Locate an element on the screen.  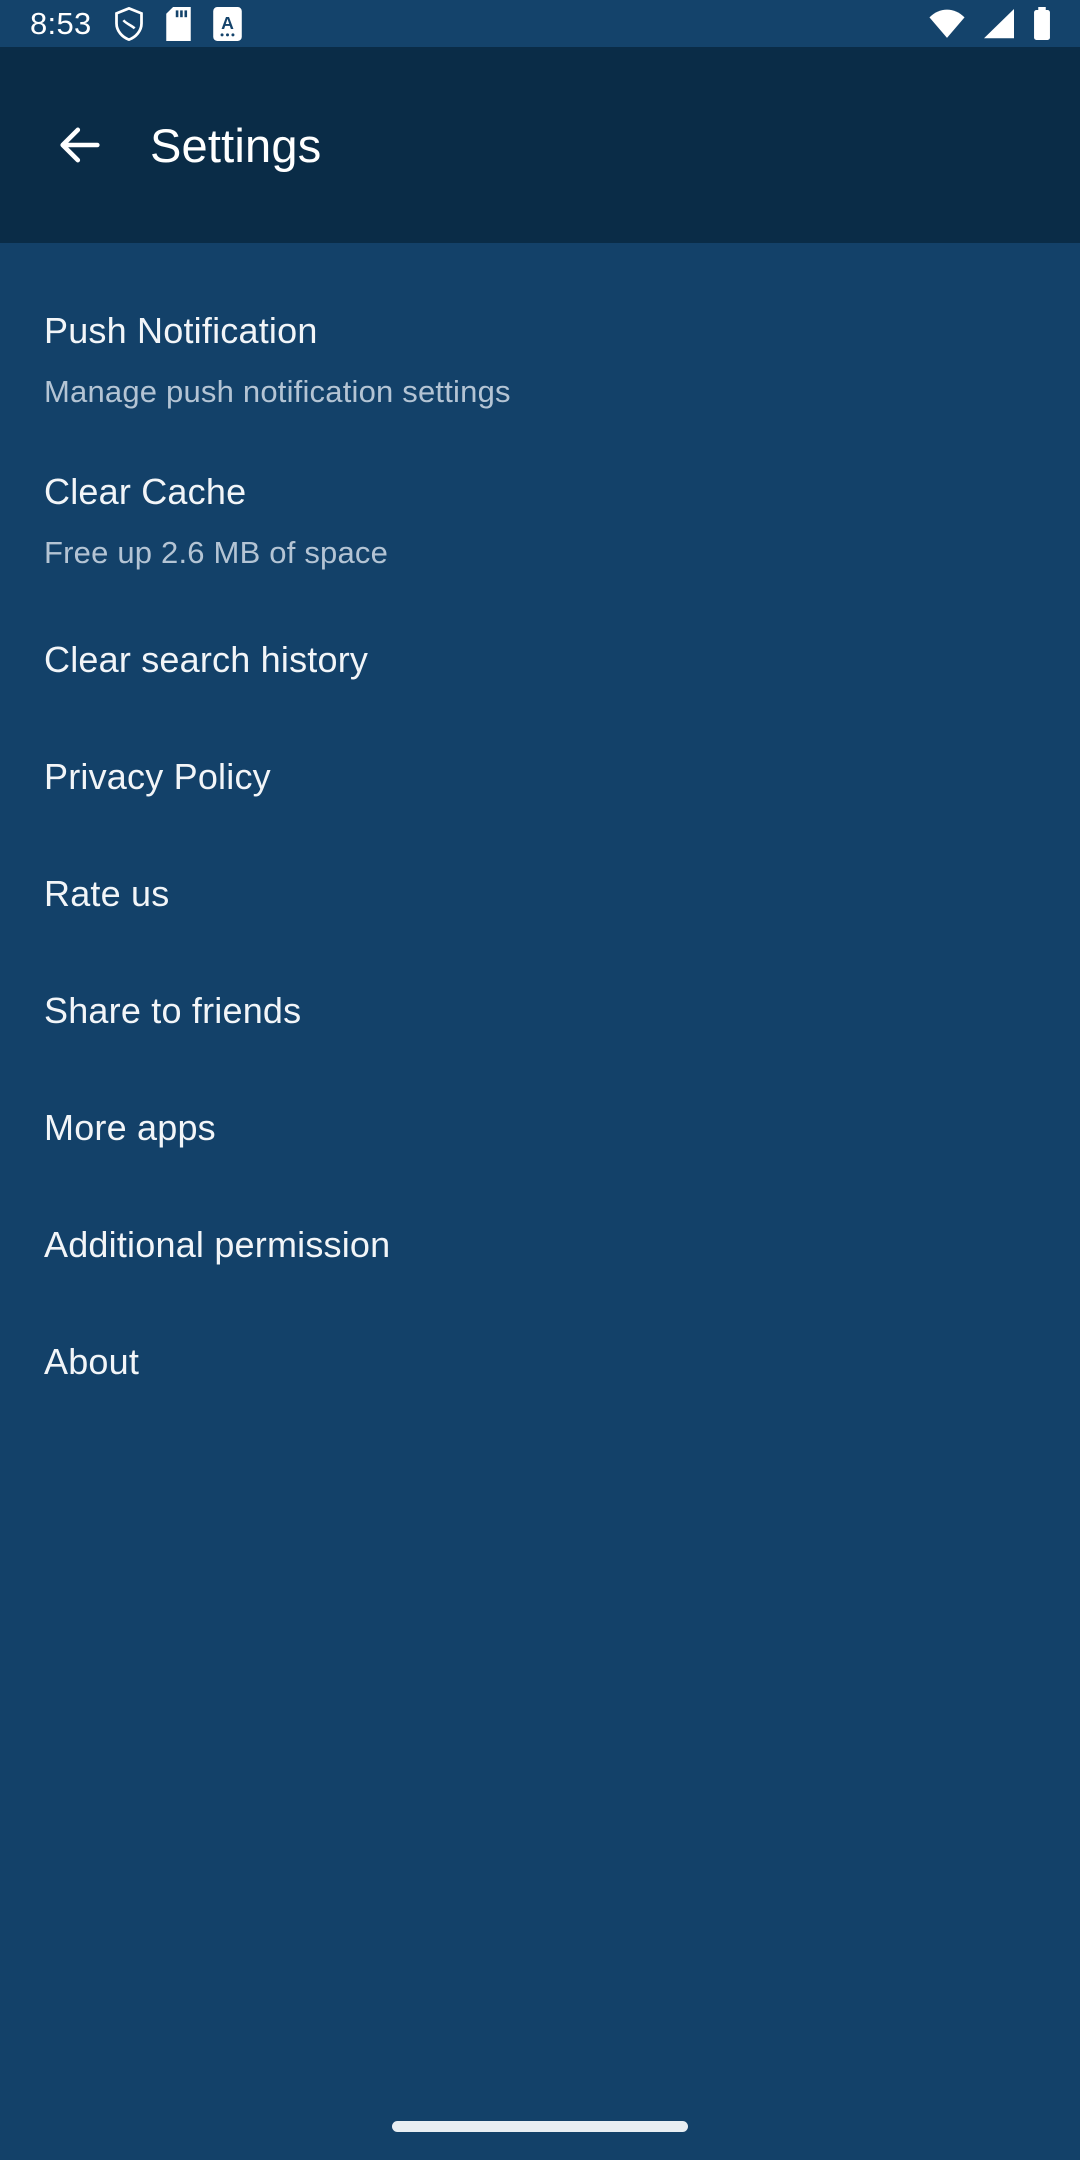
app-bar: Settings is located at coordinates (540, 145).